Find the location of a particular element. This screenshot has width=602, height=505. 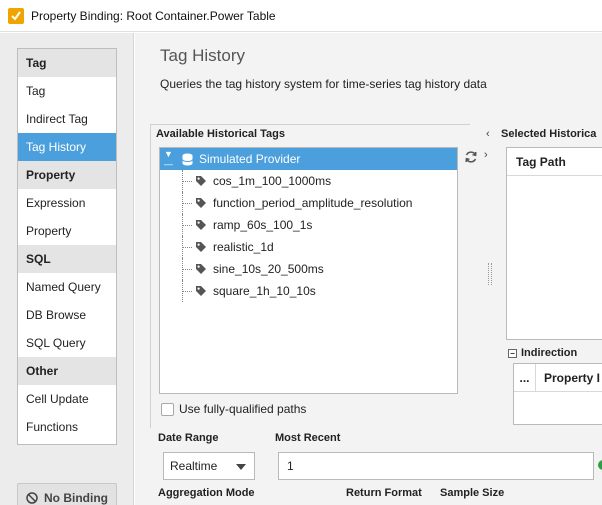

sidebar-item-indirect-tag: Indirect Tag is located at coordinates (67, 119).